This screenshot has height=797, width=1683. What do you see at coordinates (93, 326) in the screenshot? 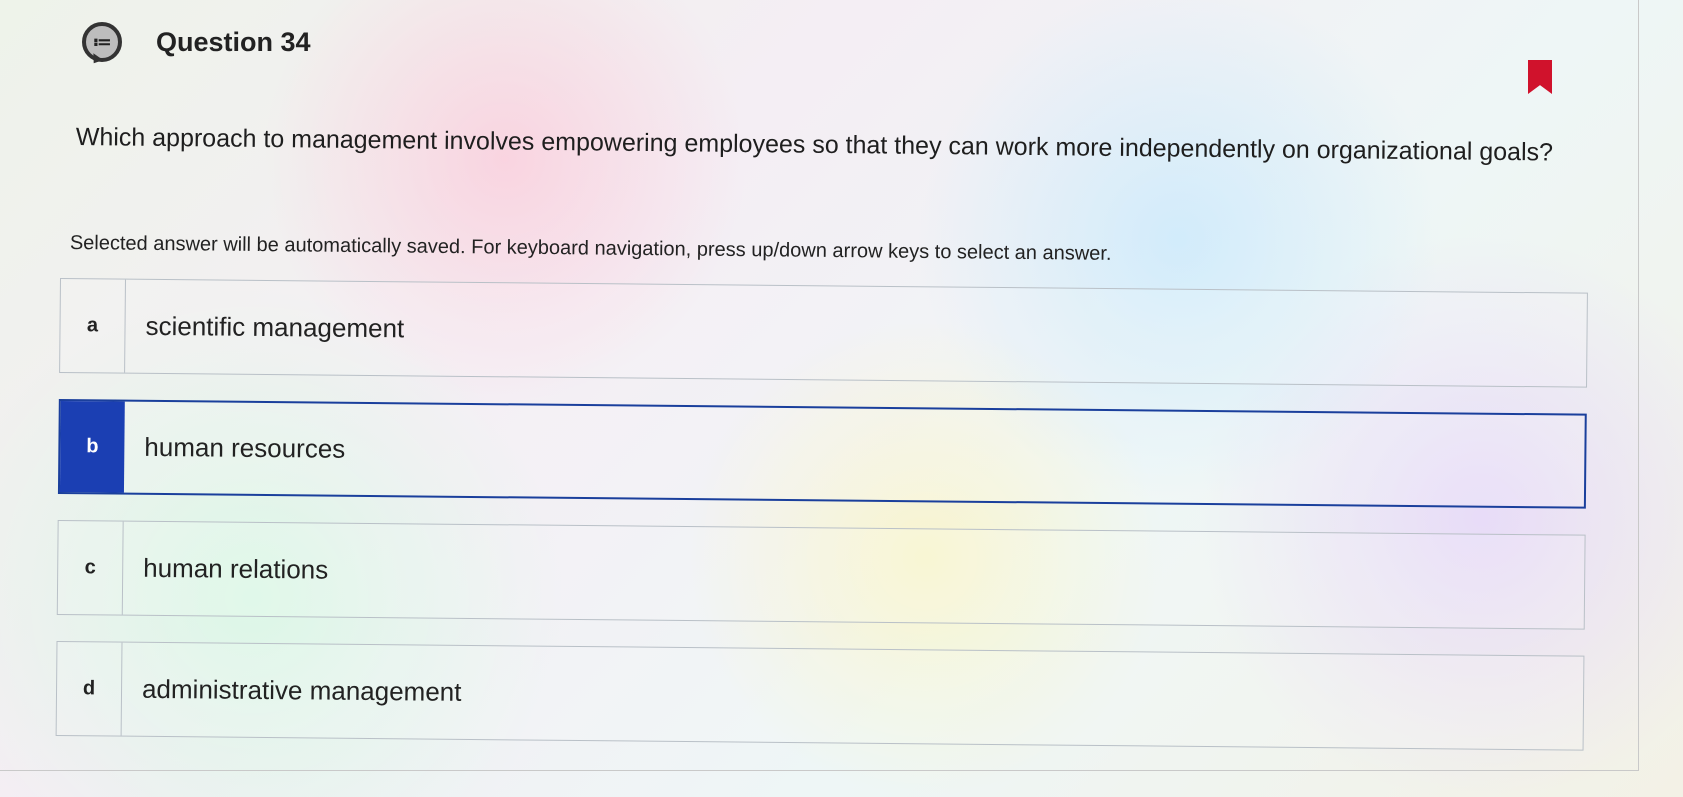
I see `answer-letter: a` at bounding box center [93, 326].